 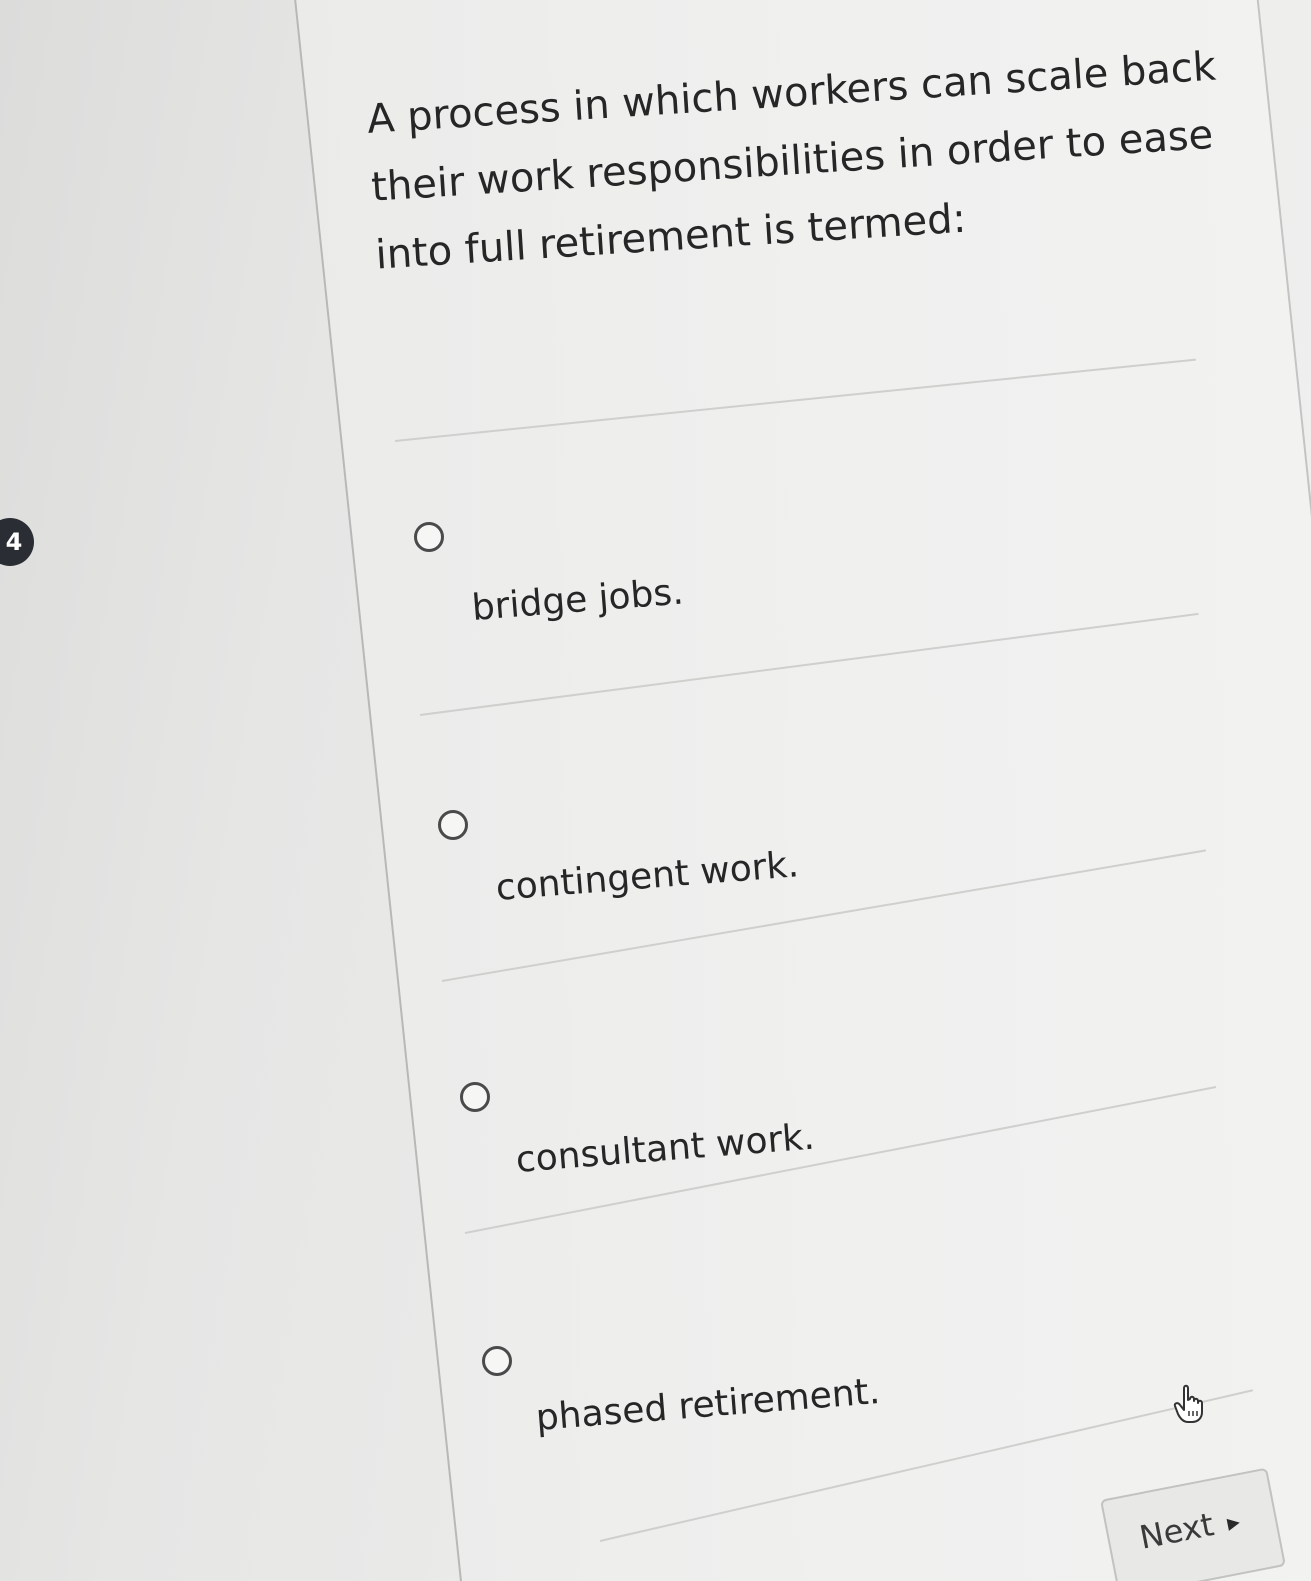 I want to click on question-number-badge: 4, so click(x=17, y=542).